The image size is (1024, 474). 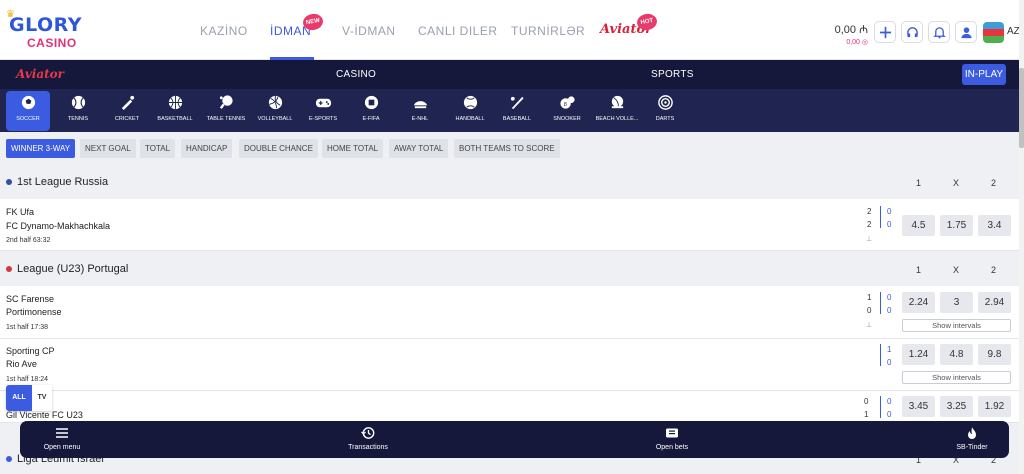 What do you see at coordinates (994, 302) in the screenshot?
I see `odd-away: 2.94` at bounding box center [994, 302].